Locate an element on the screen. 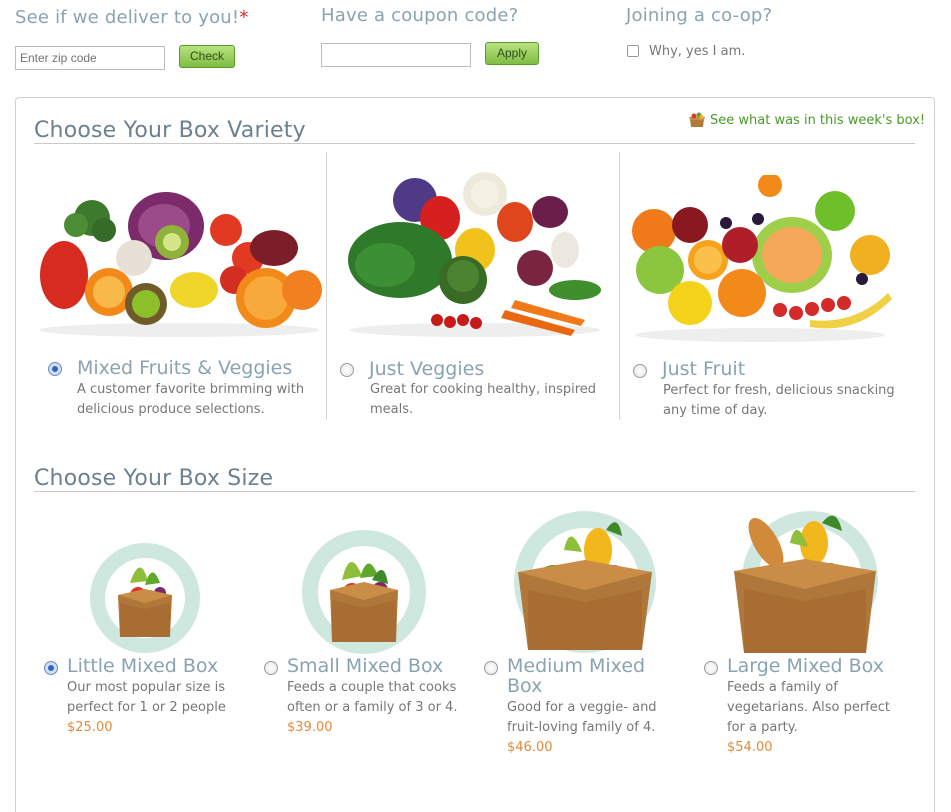 The width and height of the screenshot is (951, 812). mixed-produce-photo is located at coordinates (179, 260).